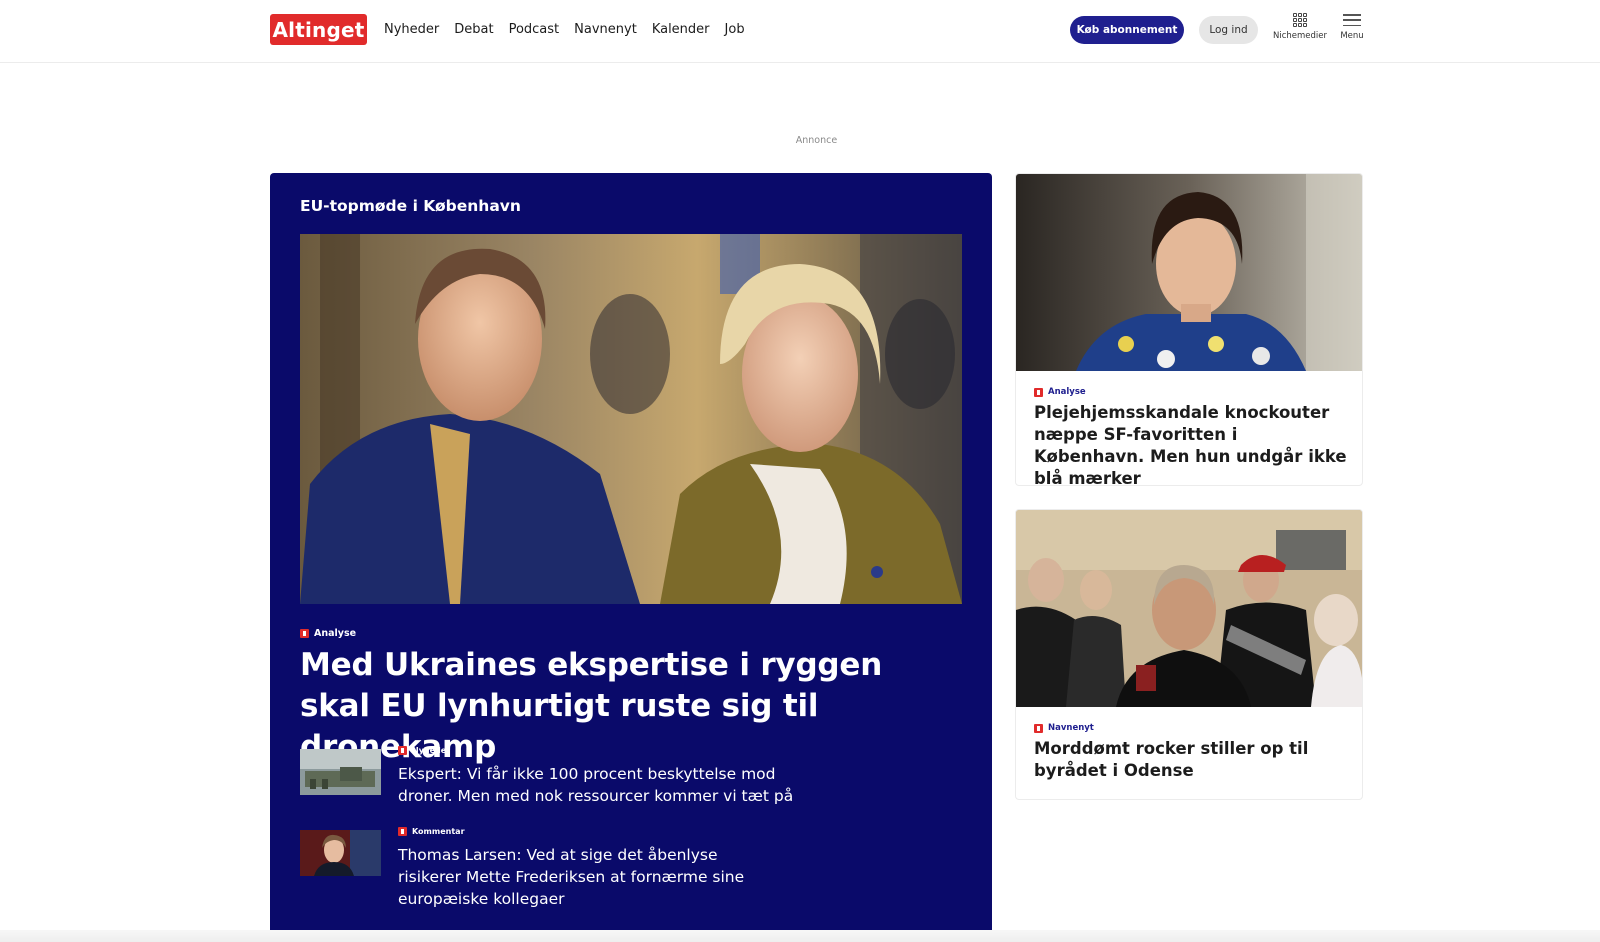 The width and height of the screenshot is (1600, 942). I want to click on niche-media-label: Nichemedier, so click(1299, 36).